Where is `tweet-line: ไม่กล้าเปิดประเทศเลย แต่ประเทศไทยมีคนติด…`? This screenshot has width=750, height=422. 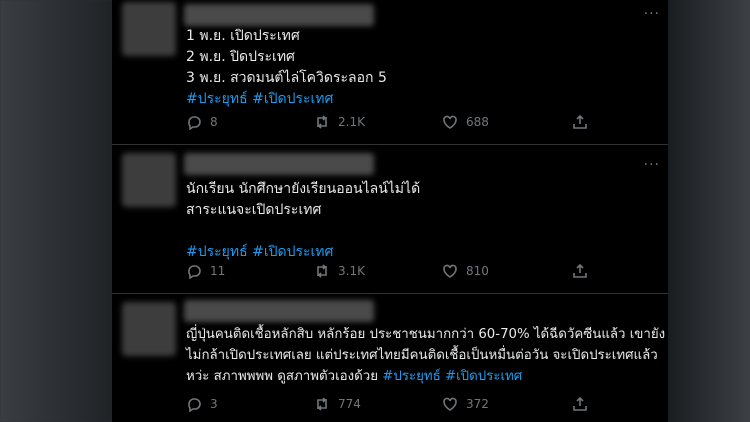
tweet-line: ไม่กล้าเปิดประเทศเลย แต่ประเทศไทยมีคนติด… is located at coordinates (422, 355).